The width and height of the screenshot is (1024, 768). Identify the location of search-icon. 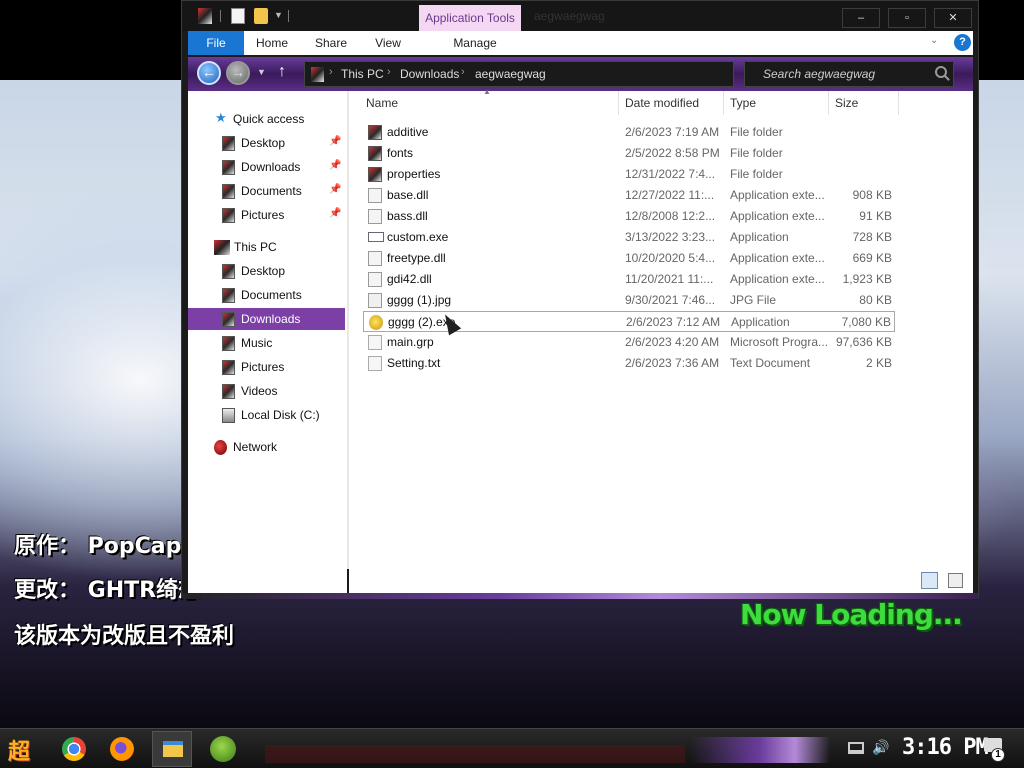
(941, 72).